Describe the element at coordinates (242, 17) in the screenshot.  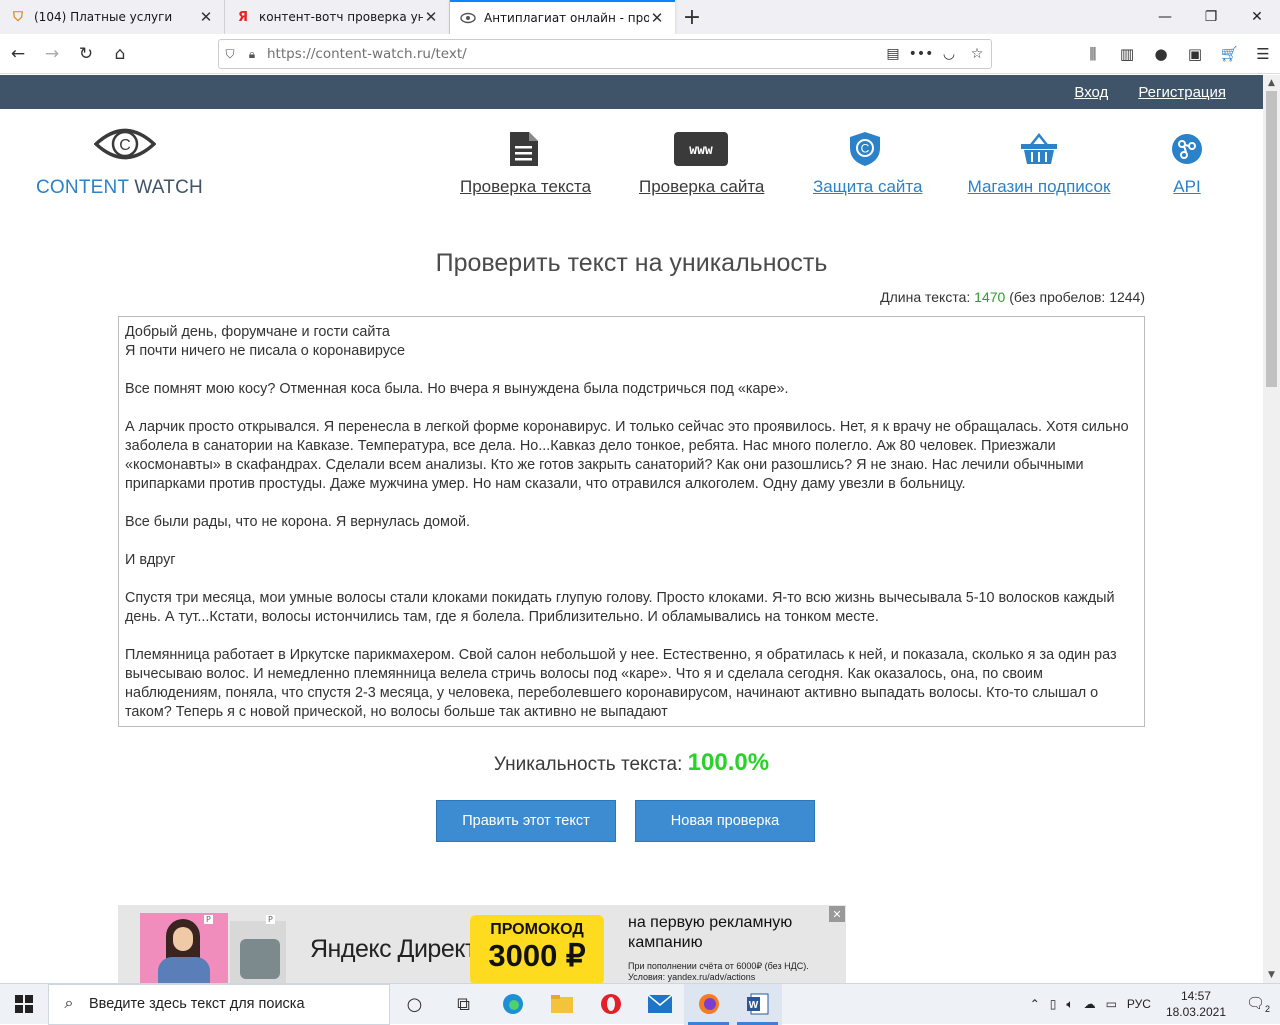
I see `yandex-icon: Я` at that location.